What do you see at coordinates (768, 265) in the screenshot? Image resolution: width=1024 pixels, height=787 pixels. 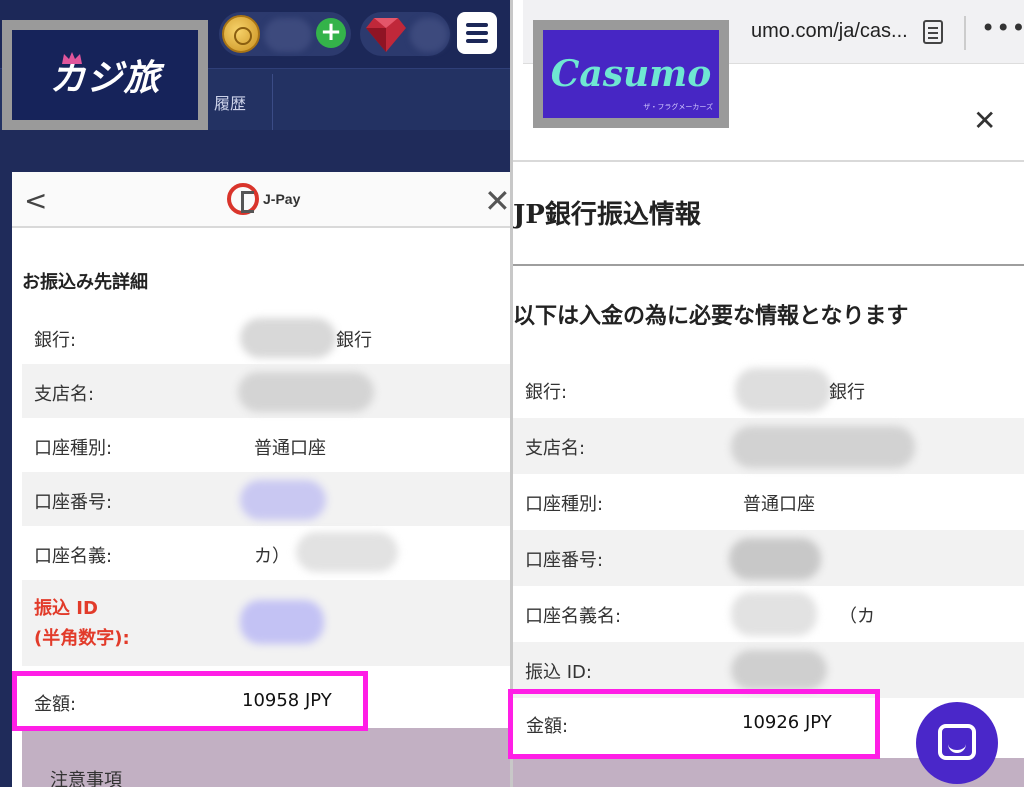 I see `title-divider` at bounding box center [768, 265].